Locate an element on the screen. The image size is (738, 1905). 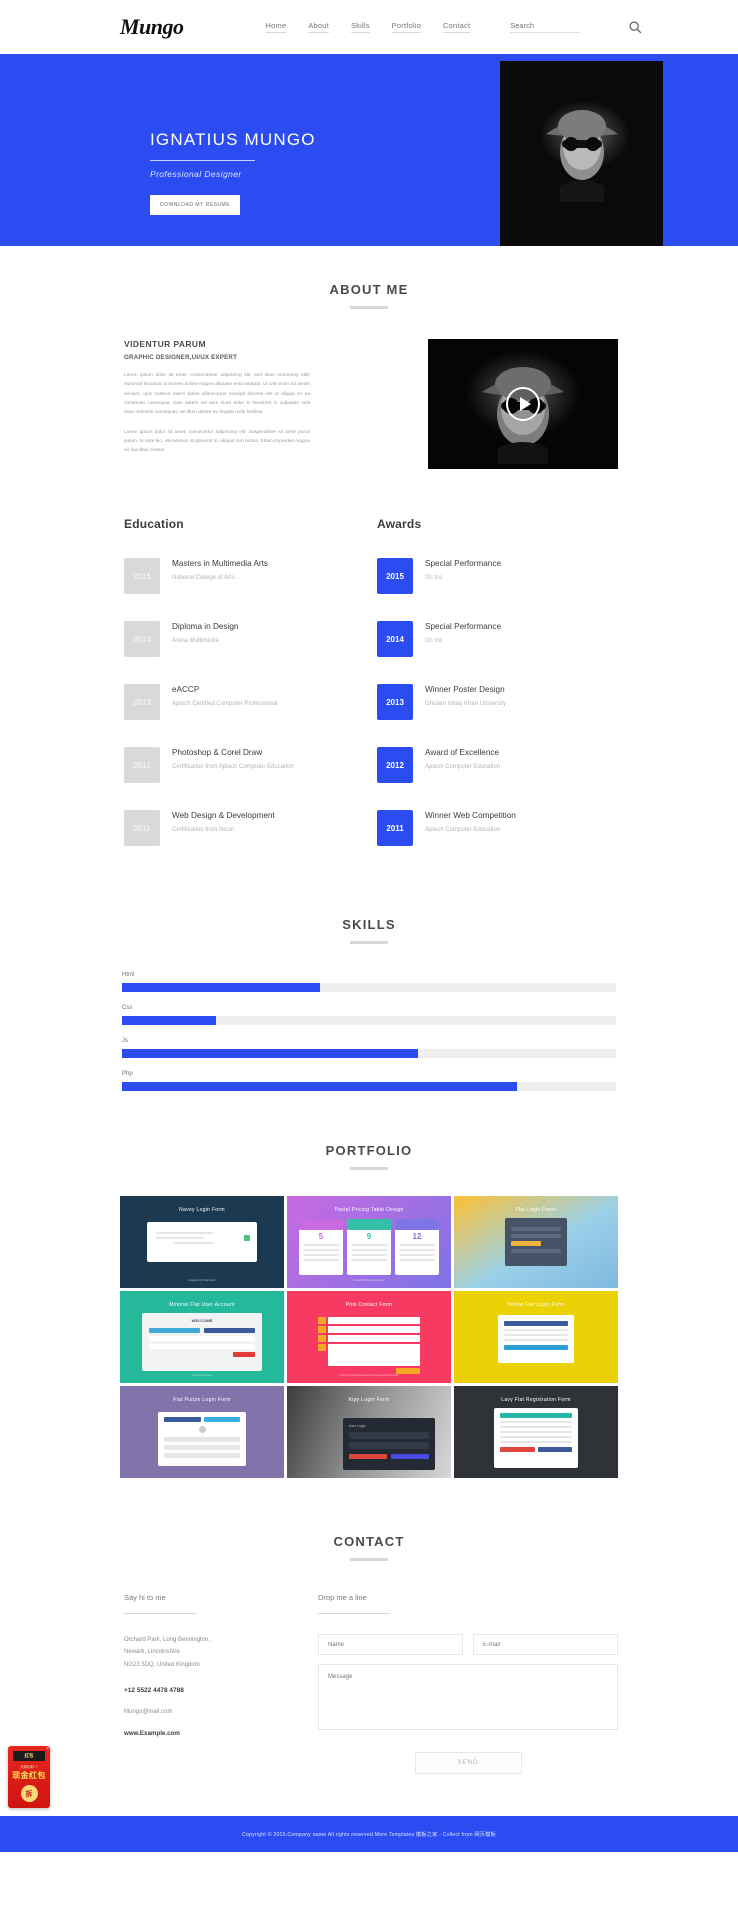
nav-item-contact: Contact is located at coordinates (457, 27).